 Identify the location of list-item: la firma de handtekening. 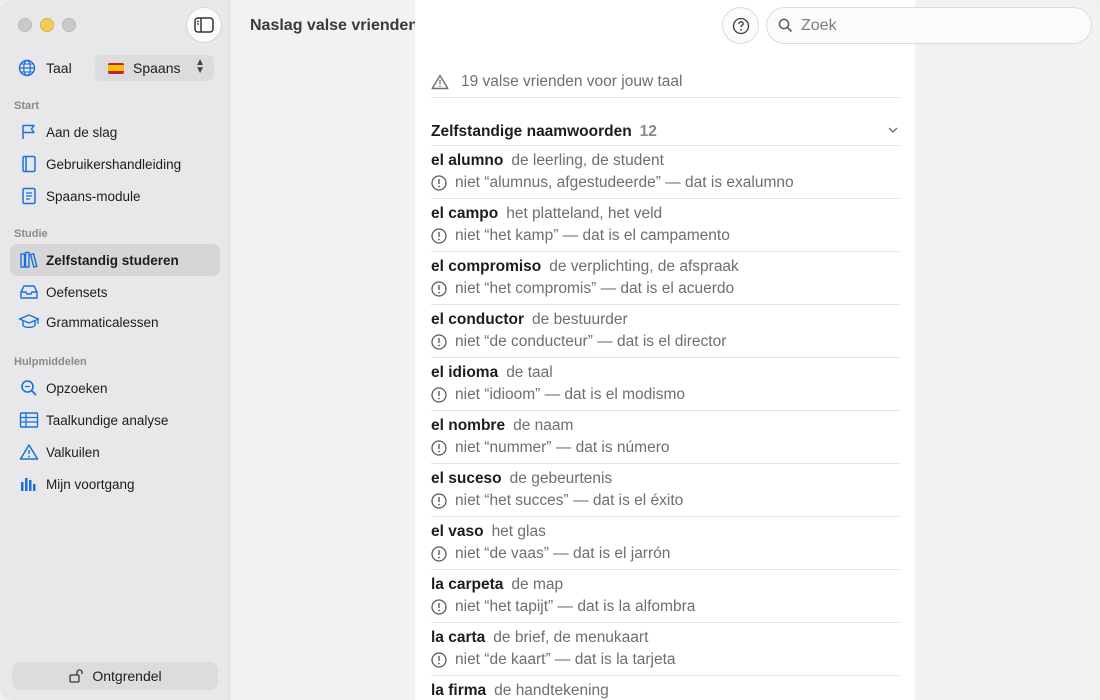
(665, 688).